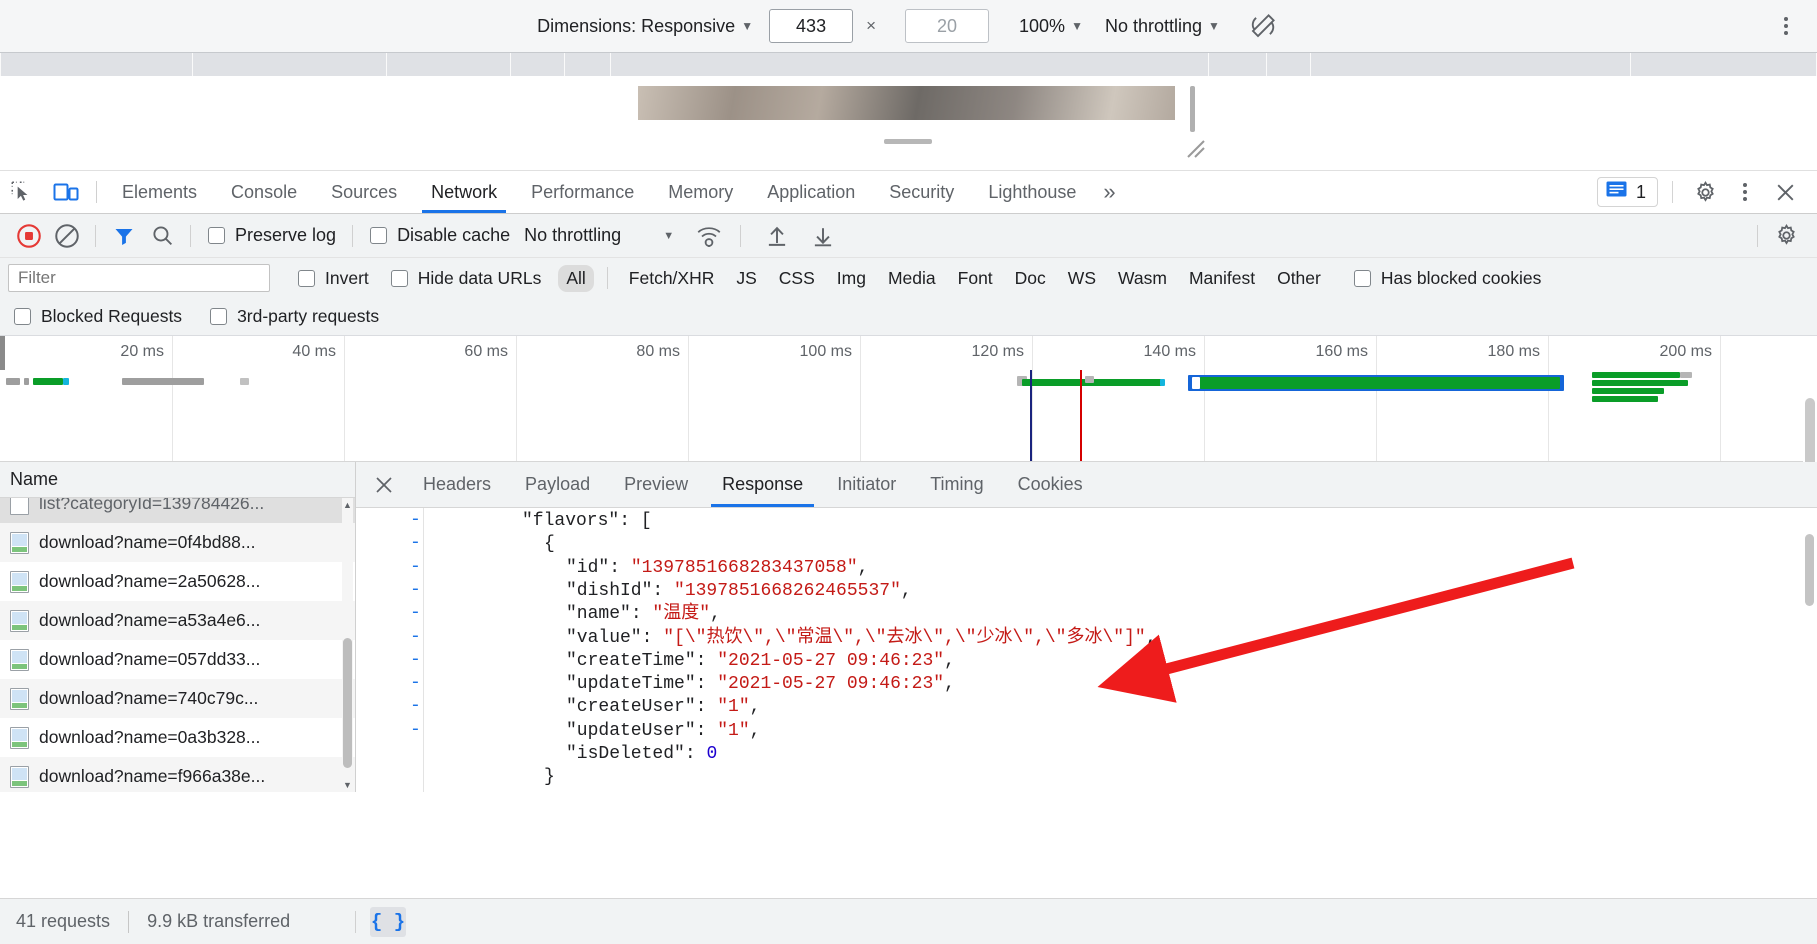 The image size is (1817, 944). What do you see at coordinates (947, 26) in the screenshot?
I see `viewport-height-input` at bounding box center [947, 26].